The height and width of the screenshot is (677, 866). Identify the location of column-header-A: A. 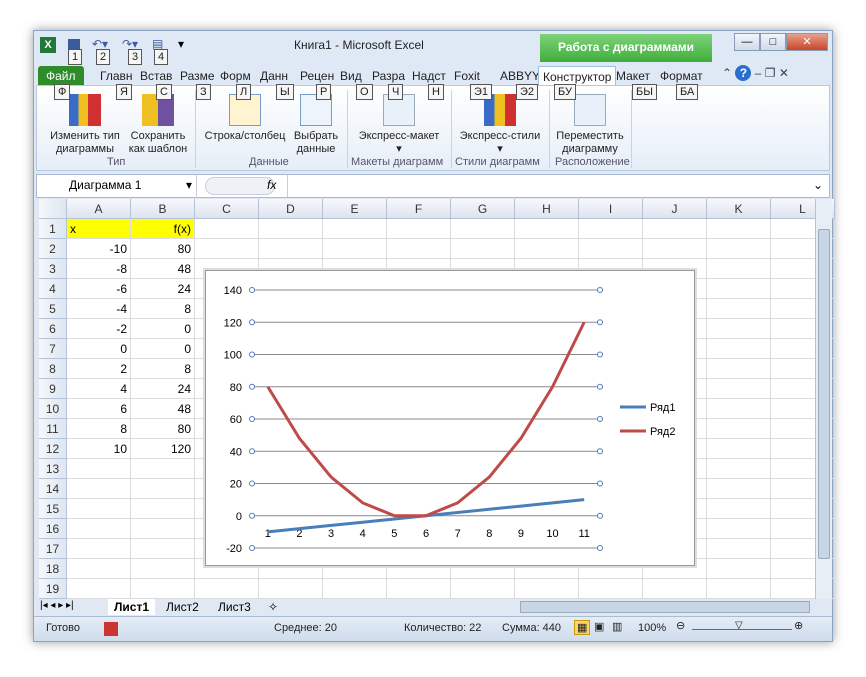
(99, 209).